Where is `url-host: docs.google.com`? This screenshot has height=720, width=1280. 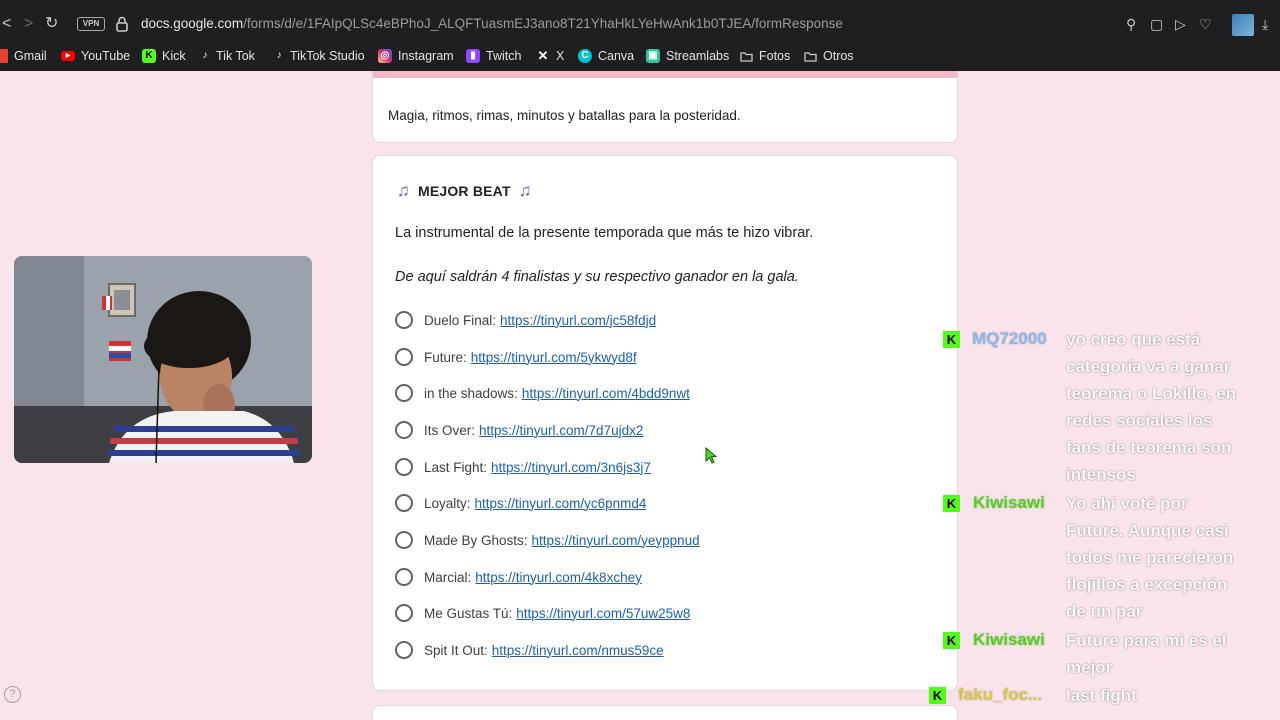
url-host: docs.google.com is located at coordinates (192, 23).